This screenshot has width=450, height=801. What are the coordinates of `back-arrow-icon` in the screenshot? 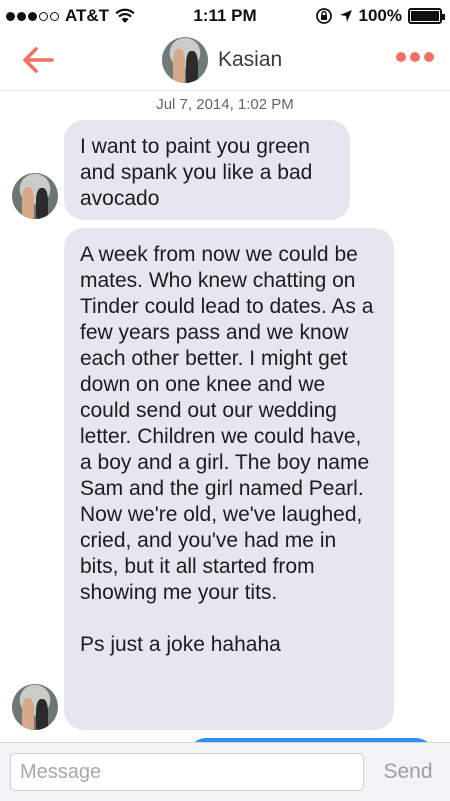 It's located at (38, 60).